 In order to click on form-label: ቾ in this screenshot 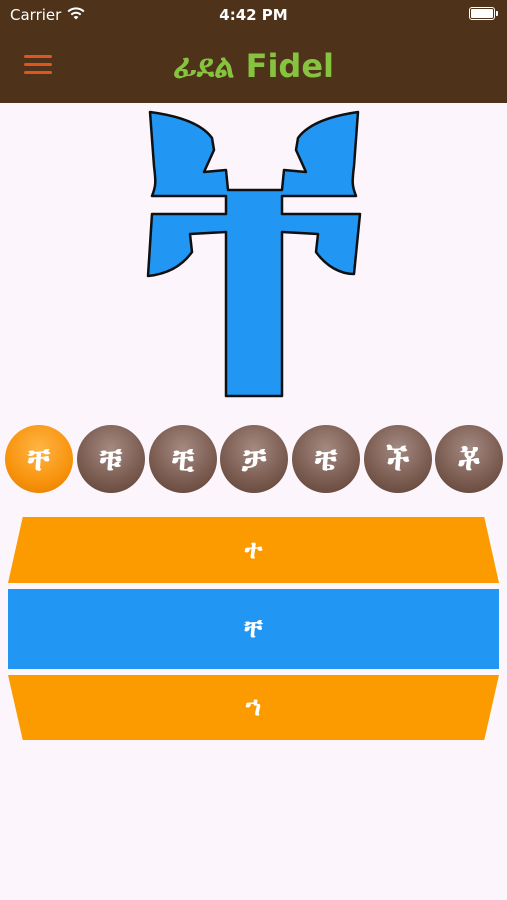, I will do `click(469, 458)`.